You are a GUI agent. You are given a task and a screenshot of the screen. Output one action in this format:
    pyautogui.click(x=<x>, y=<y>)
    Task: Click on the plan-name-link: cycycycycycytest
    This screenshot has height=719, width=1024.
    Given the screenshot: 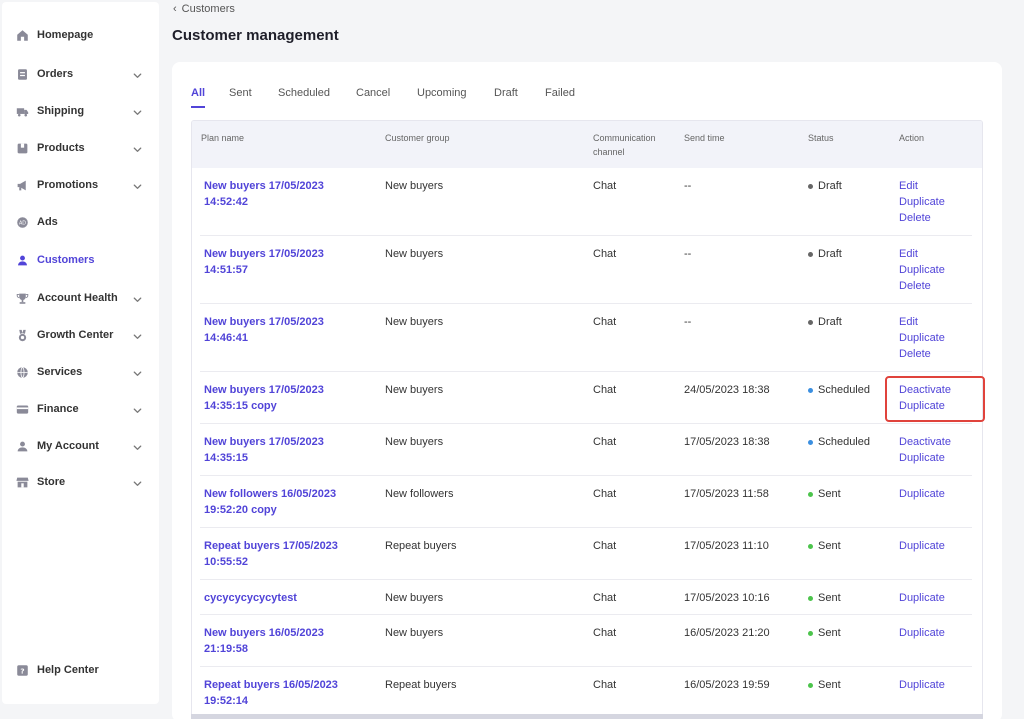 What is the action you would take?
    pyautogui.click(x=279, y=598)
    